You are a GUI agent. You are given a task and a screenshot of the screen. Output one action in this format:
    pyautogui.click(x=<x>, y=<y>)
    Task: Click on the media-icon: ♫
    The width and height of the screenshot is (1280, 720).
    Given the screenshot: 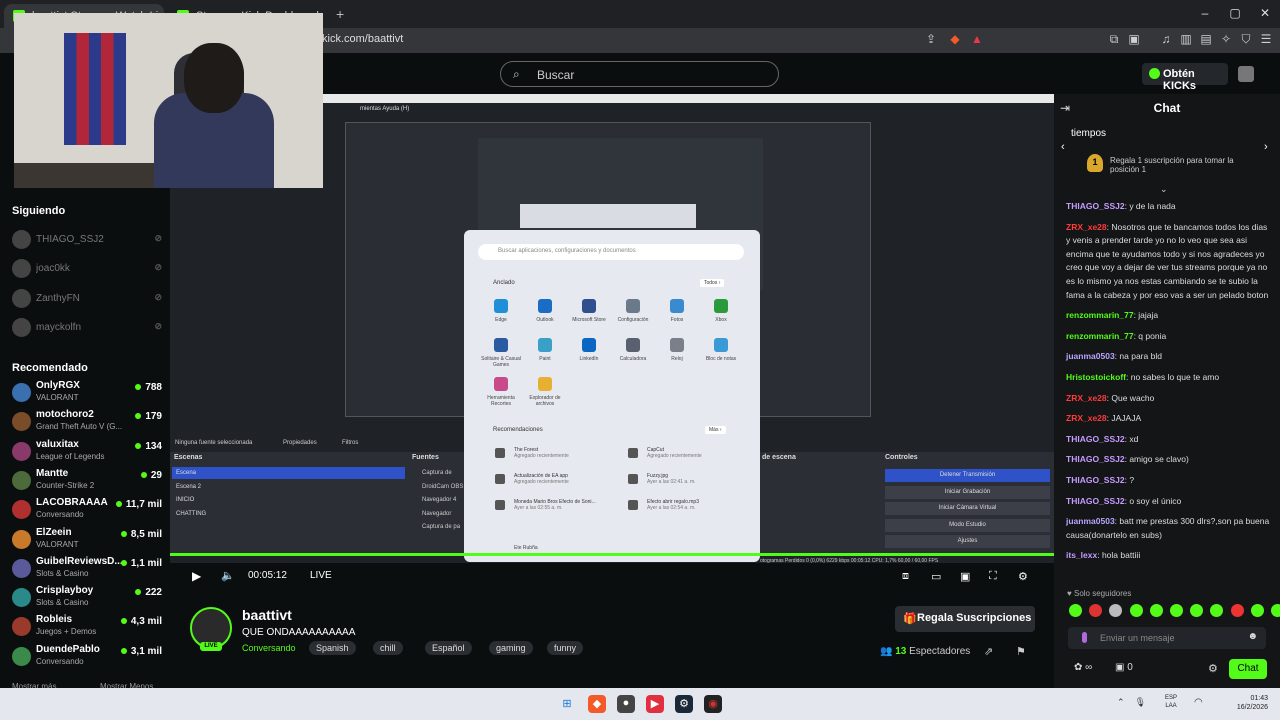 What is the action you would take?
    pyautogui.click(x=1166, y=40)
    